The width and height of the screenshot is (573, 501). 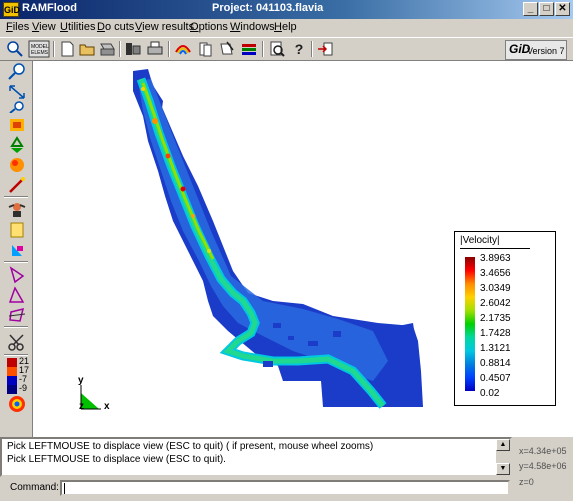 I want to click on light-icon, so click(x=17, y=165).